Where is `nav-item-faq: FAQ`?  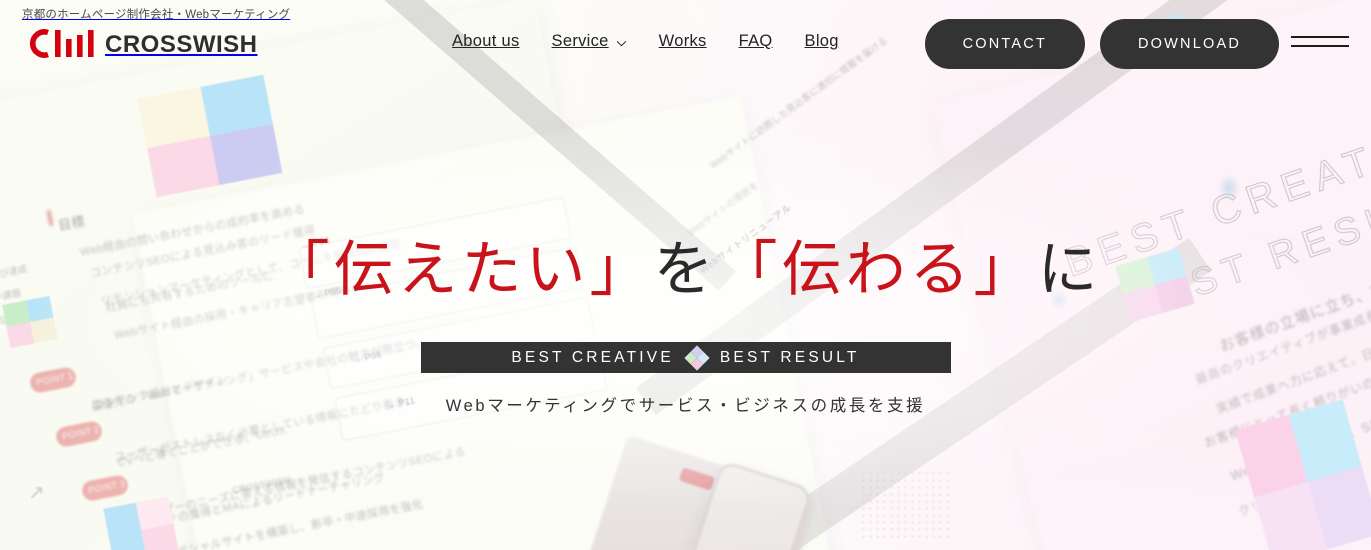
nav-item-faq: FAQ is located at coordinates (756, 41).